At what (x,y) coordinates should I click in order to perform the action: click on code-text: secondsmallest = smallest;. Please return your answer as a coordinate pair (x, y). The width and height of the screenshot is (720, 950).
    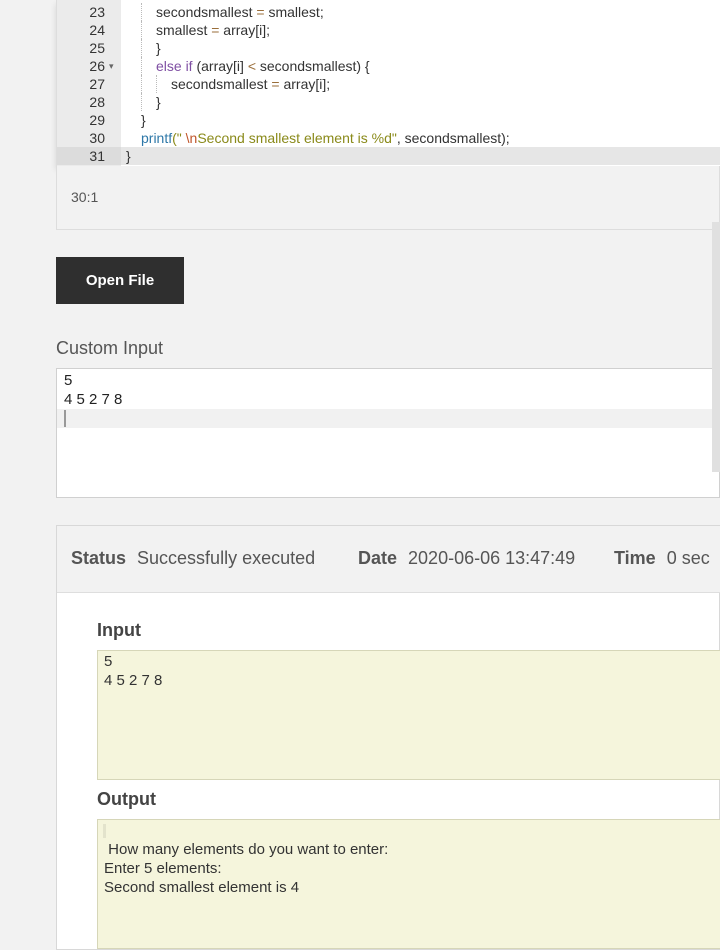
    Looking at the image, I should click on (240, 12).